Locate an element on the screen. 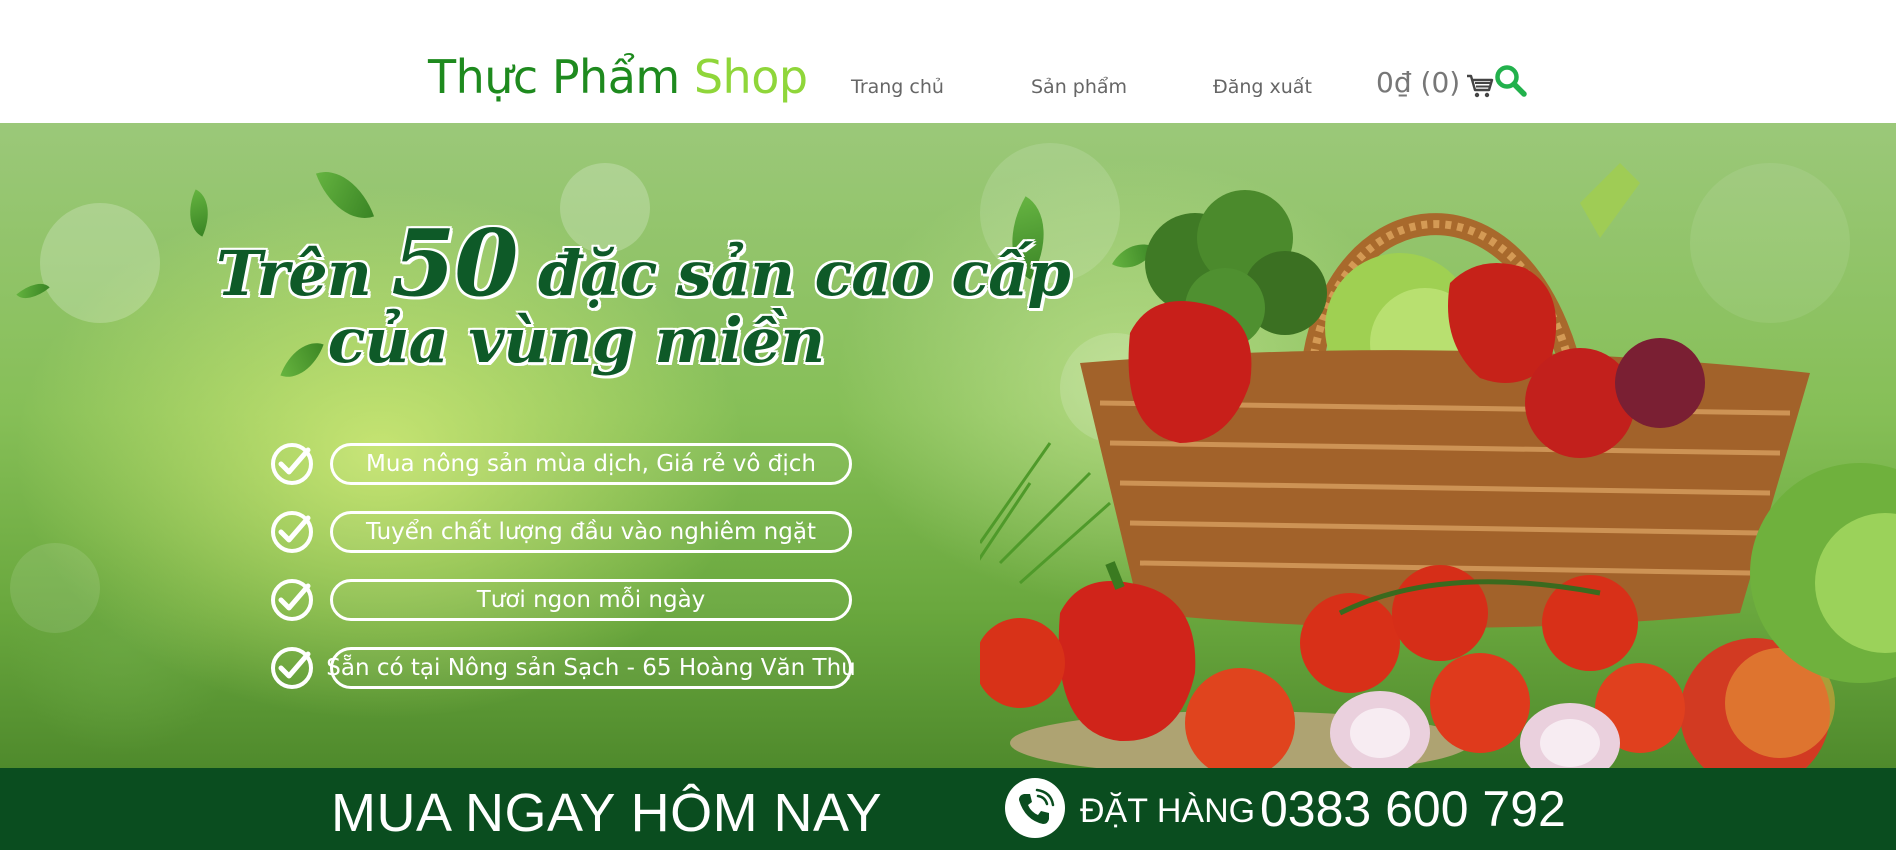  cta-buy-now: MUA NGAY HÔM NAY is located at coordinates (606, 813).